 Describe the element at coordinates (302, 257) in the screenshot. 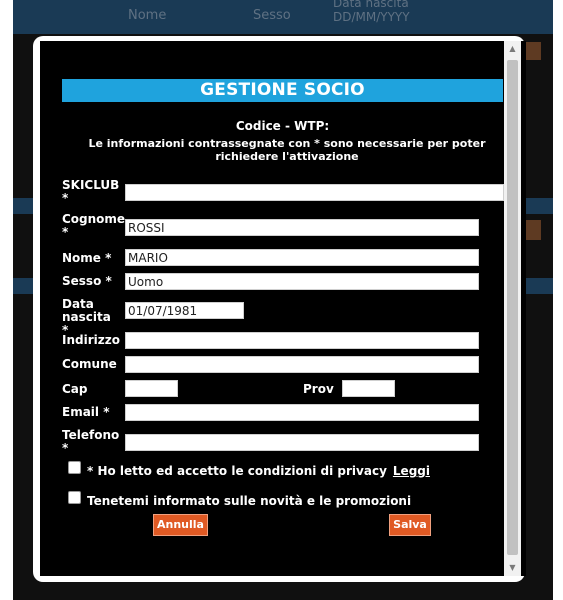

I see `nome-field` at that location.